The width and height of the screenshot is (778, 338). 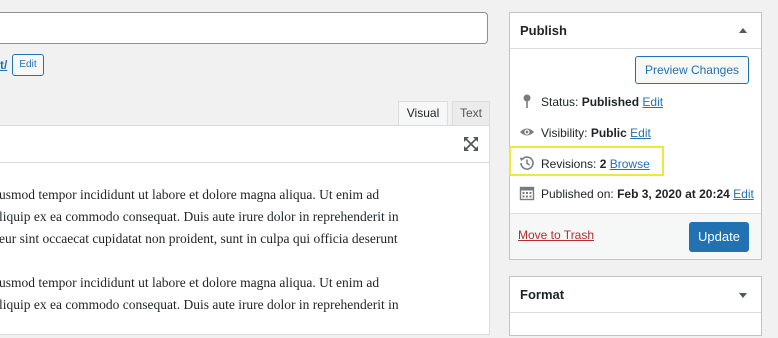 What do you see at coordinates (608, 133) in the screenshot?
I see `visibility-value: Public` at bounding box center [608, 133].